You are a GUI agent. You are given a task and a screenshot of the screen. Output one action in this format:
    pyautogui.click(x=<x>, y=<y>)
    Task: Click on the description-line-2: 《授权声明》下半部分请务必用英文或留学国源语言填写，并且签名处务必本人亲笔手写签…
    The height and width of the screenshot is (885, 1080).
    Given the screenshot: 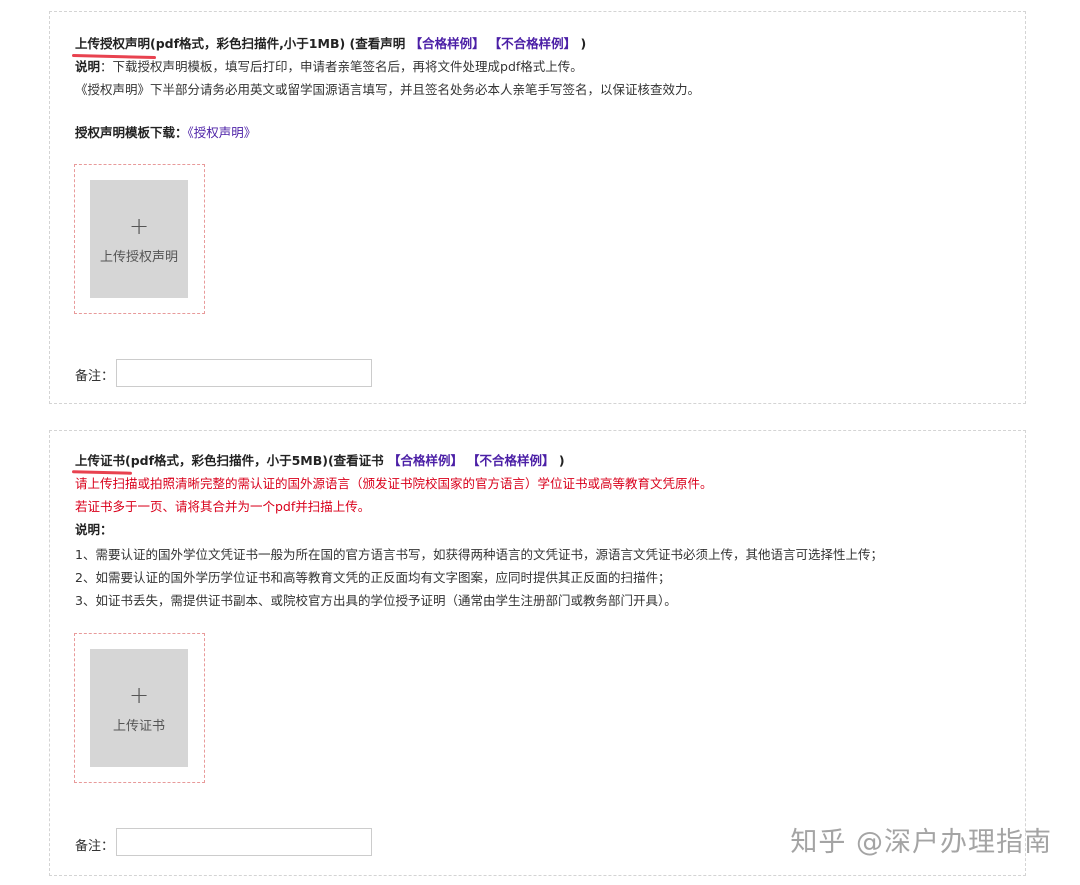 What is the action you would take?
    pyautogui.click(x=388, y=89)
    